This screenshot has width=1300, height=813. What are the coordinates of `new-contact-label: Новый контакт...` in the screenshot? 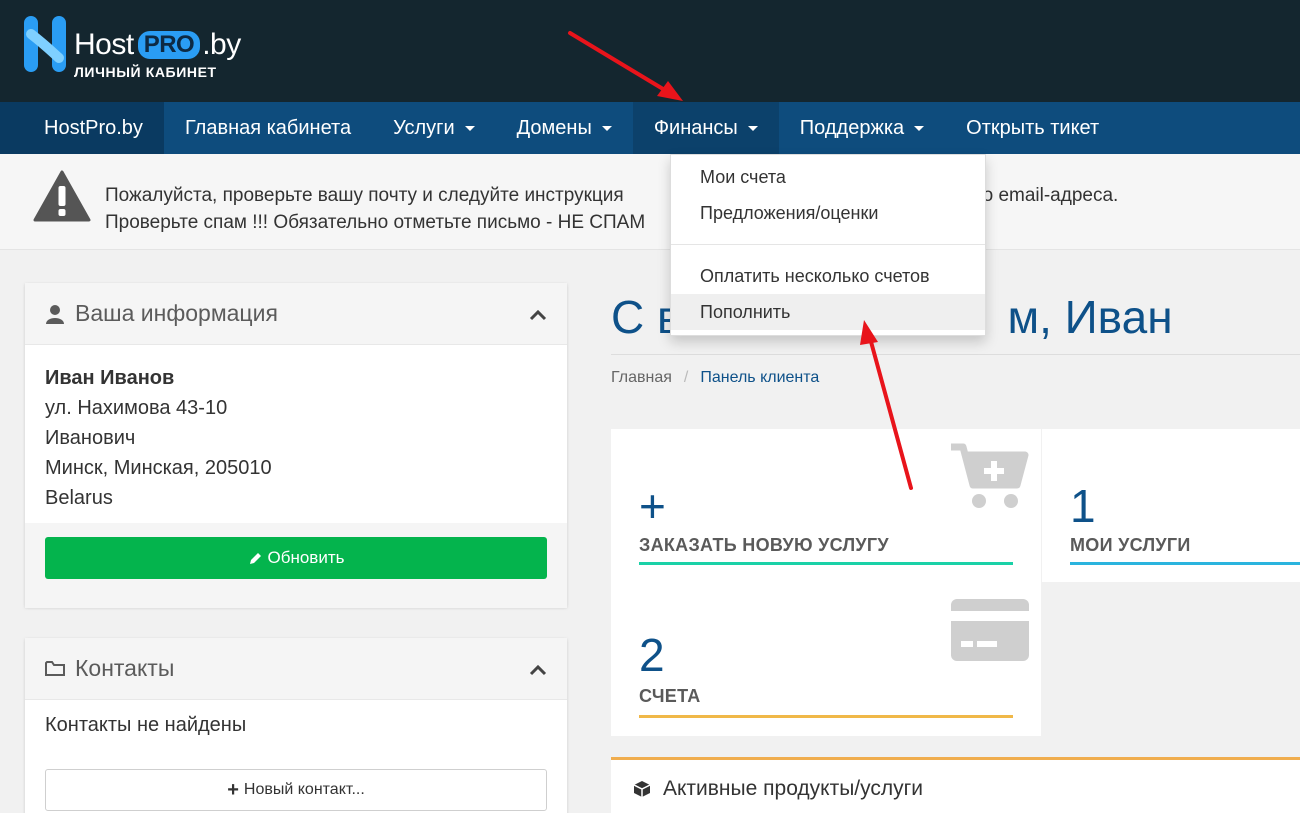 It's located at (304, 789).